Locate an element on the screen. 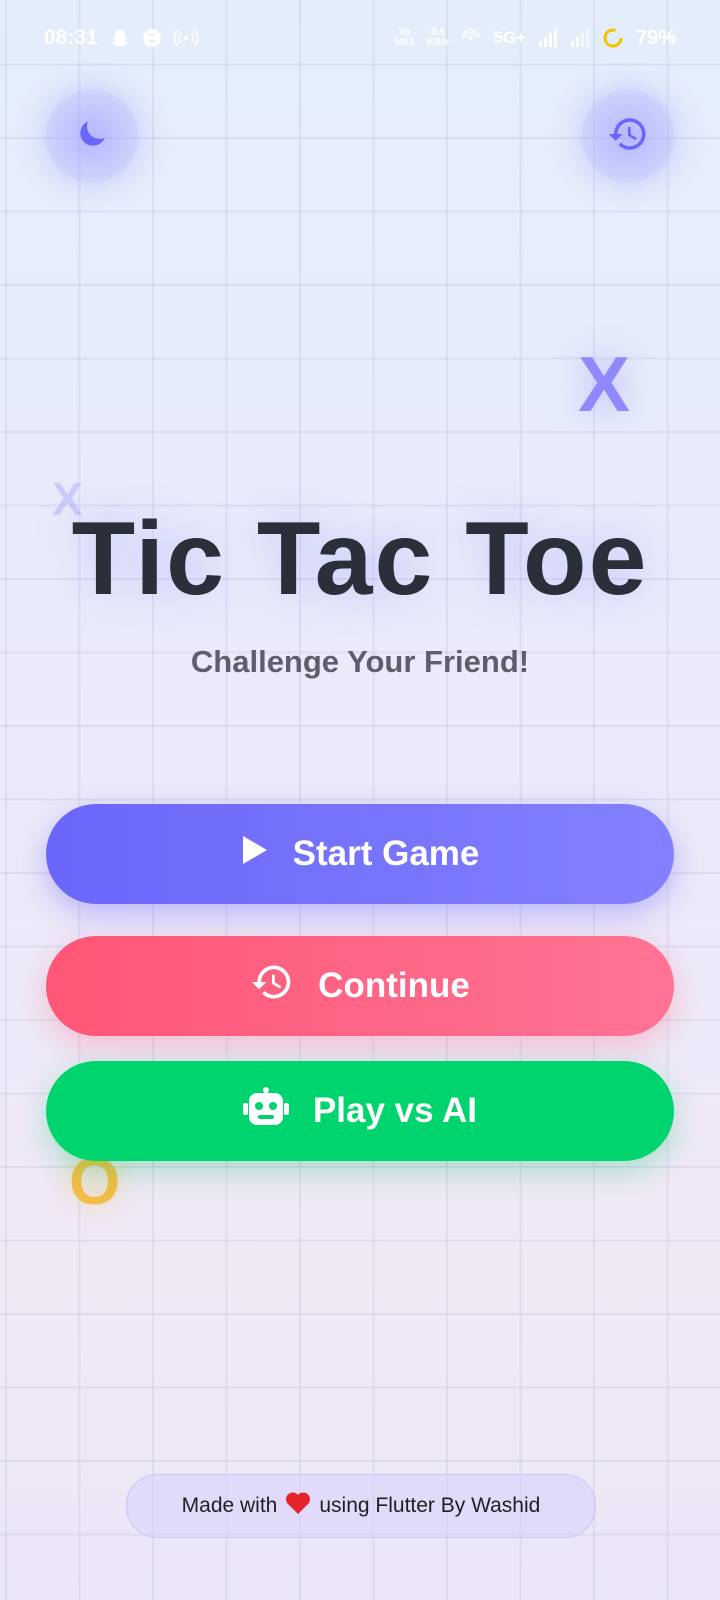  footer-suffix: using Flutter By Washid is located at coordinates (430, 1505).